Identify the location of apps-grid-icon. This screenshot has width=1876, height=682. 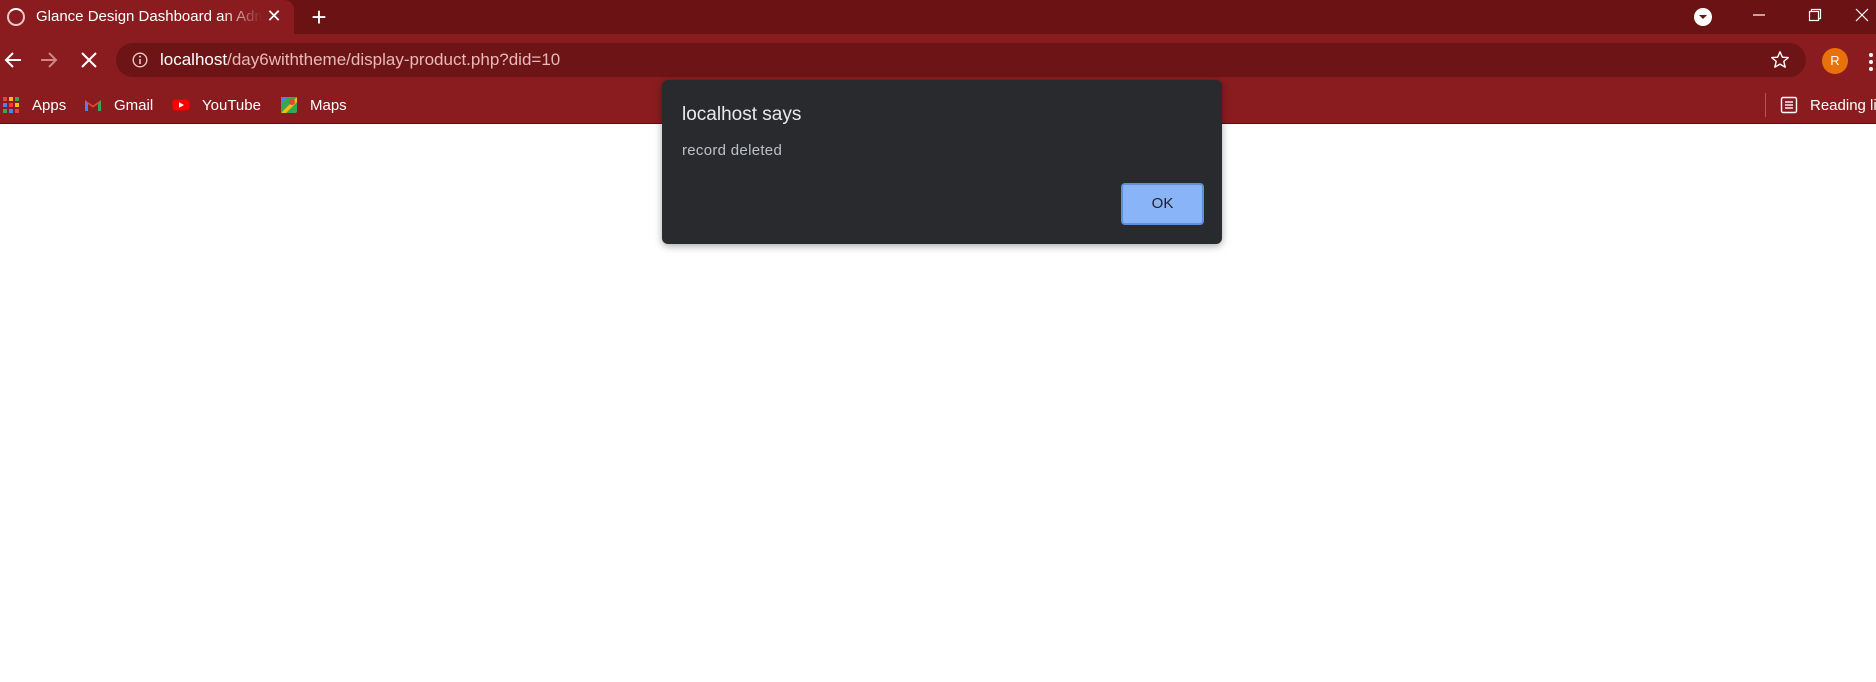
(11, 105).